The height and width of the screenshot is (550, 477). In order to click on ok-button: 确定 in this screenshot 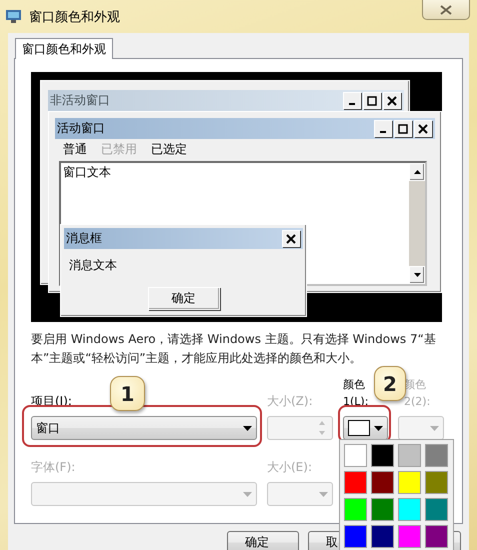, I will do `click(184, 298)`.